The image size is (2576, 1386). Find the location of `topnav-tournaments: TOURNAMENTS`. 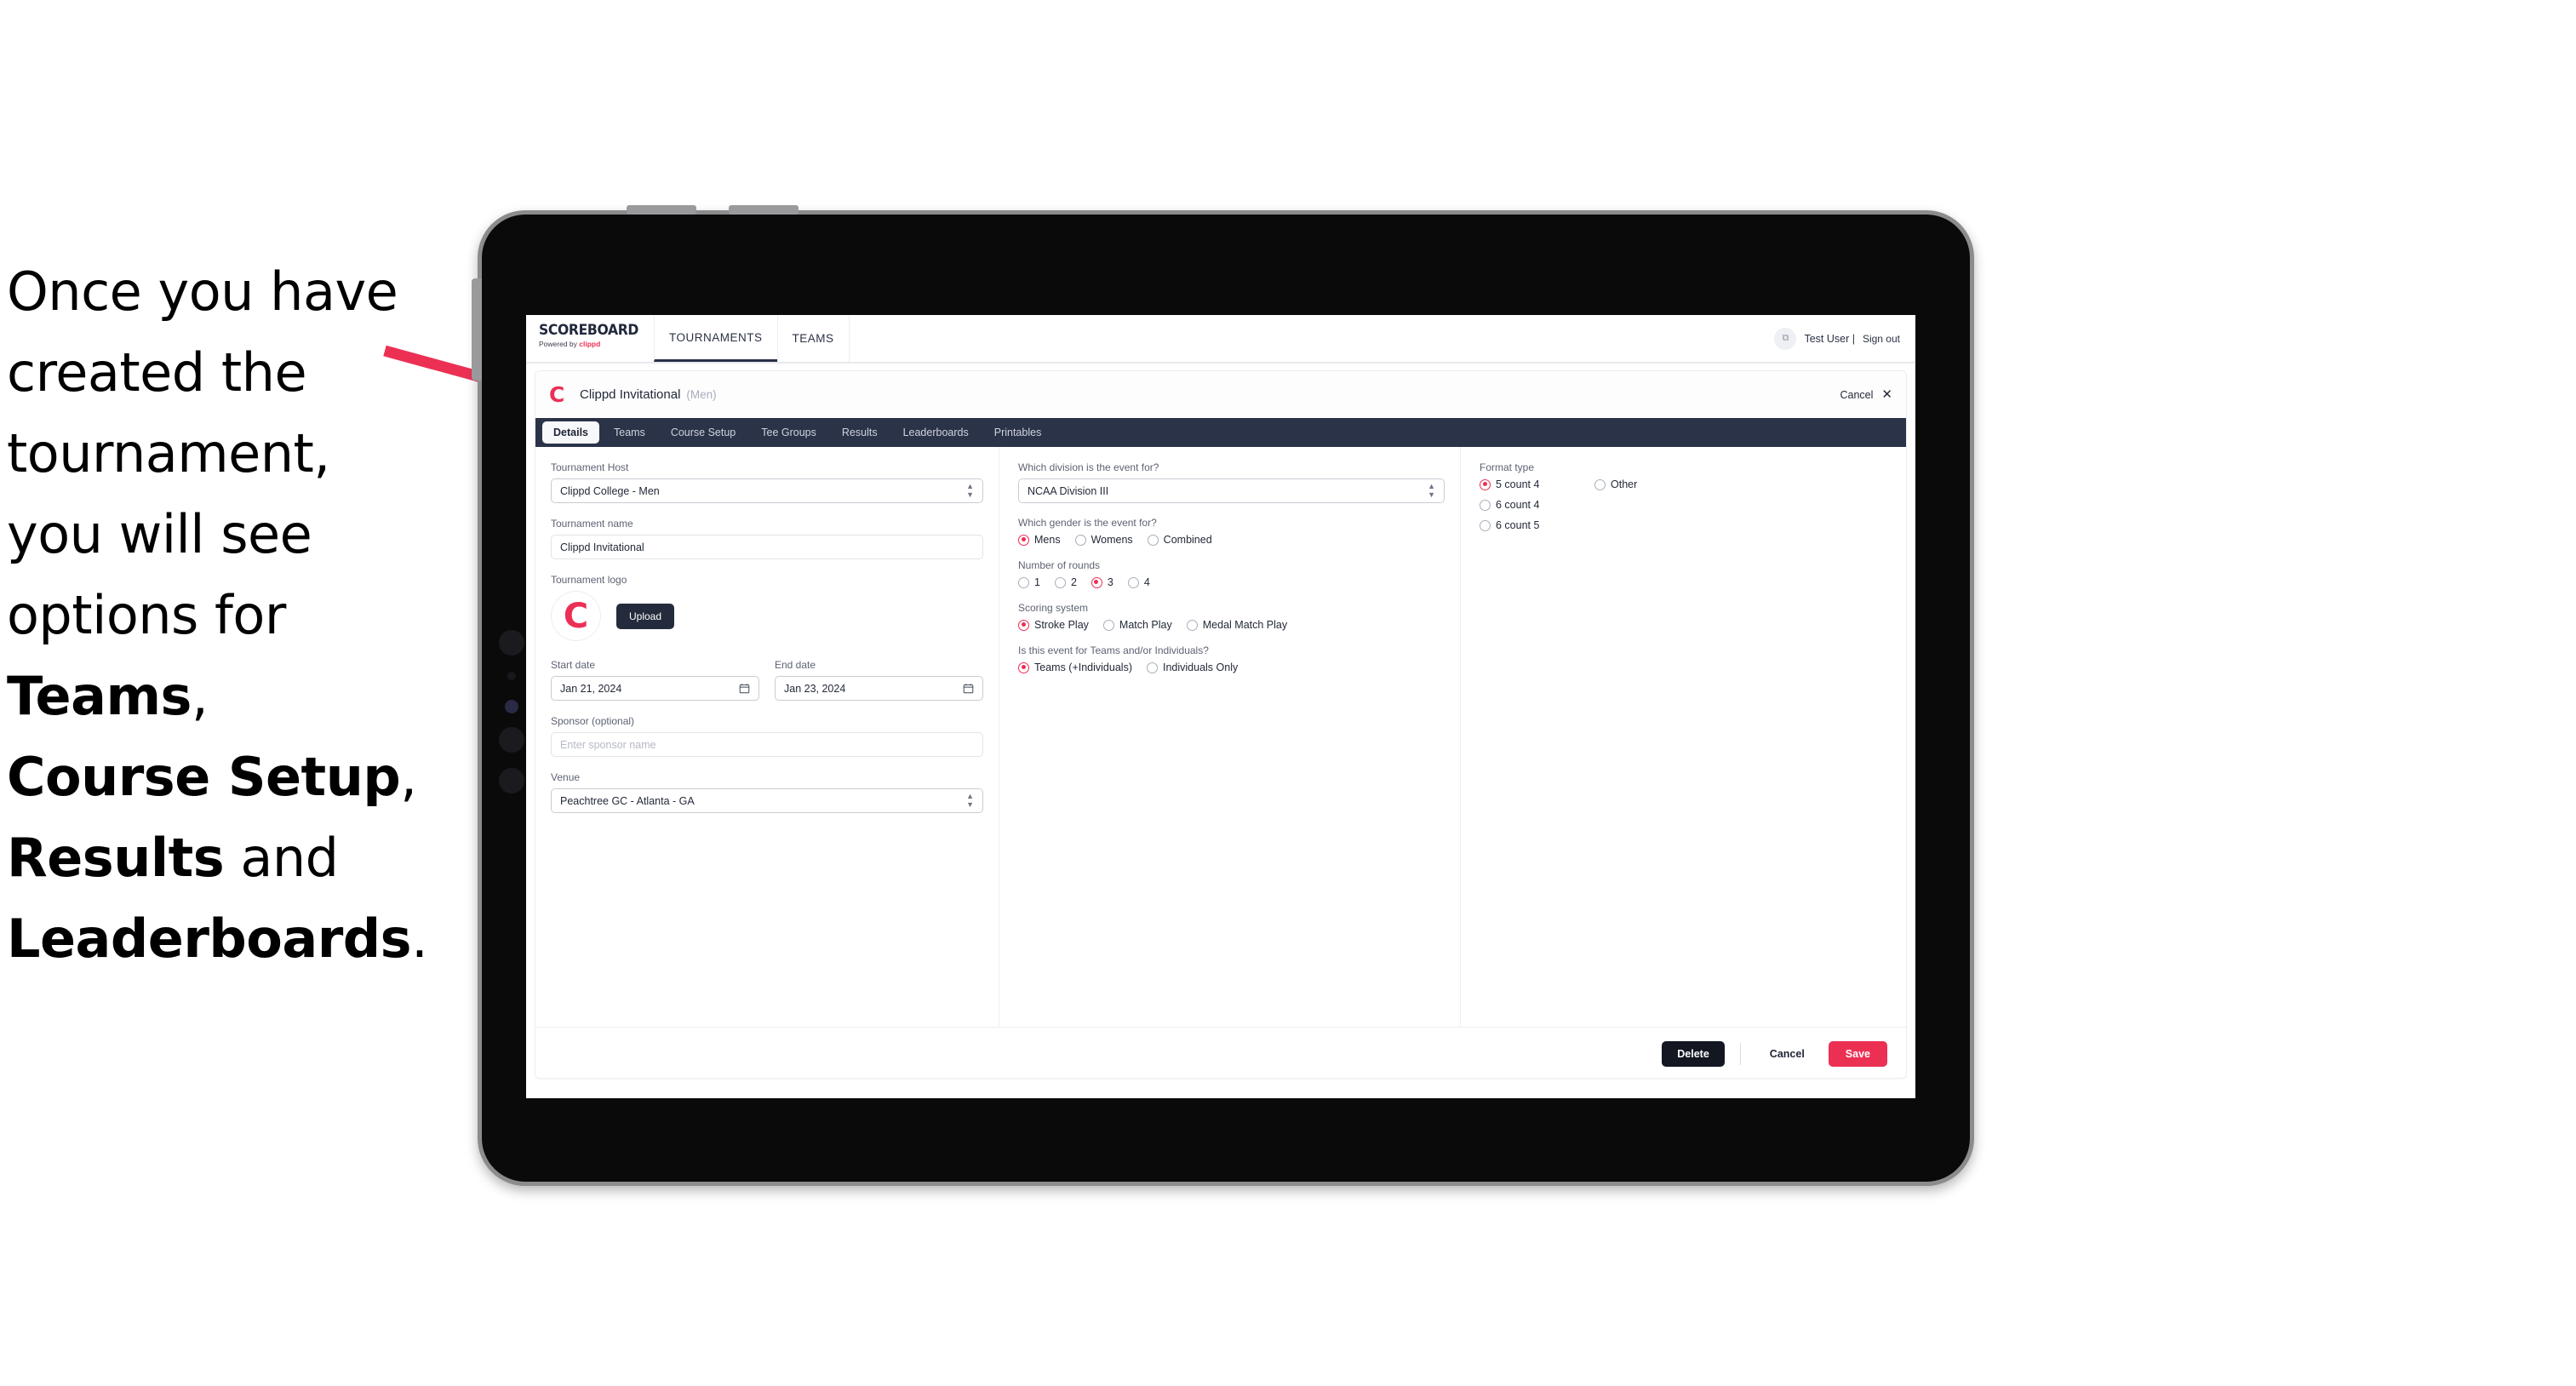

topnav-tournaments: TOURNAMENTS is located at coordinates (716, 338).